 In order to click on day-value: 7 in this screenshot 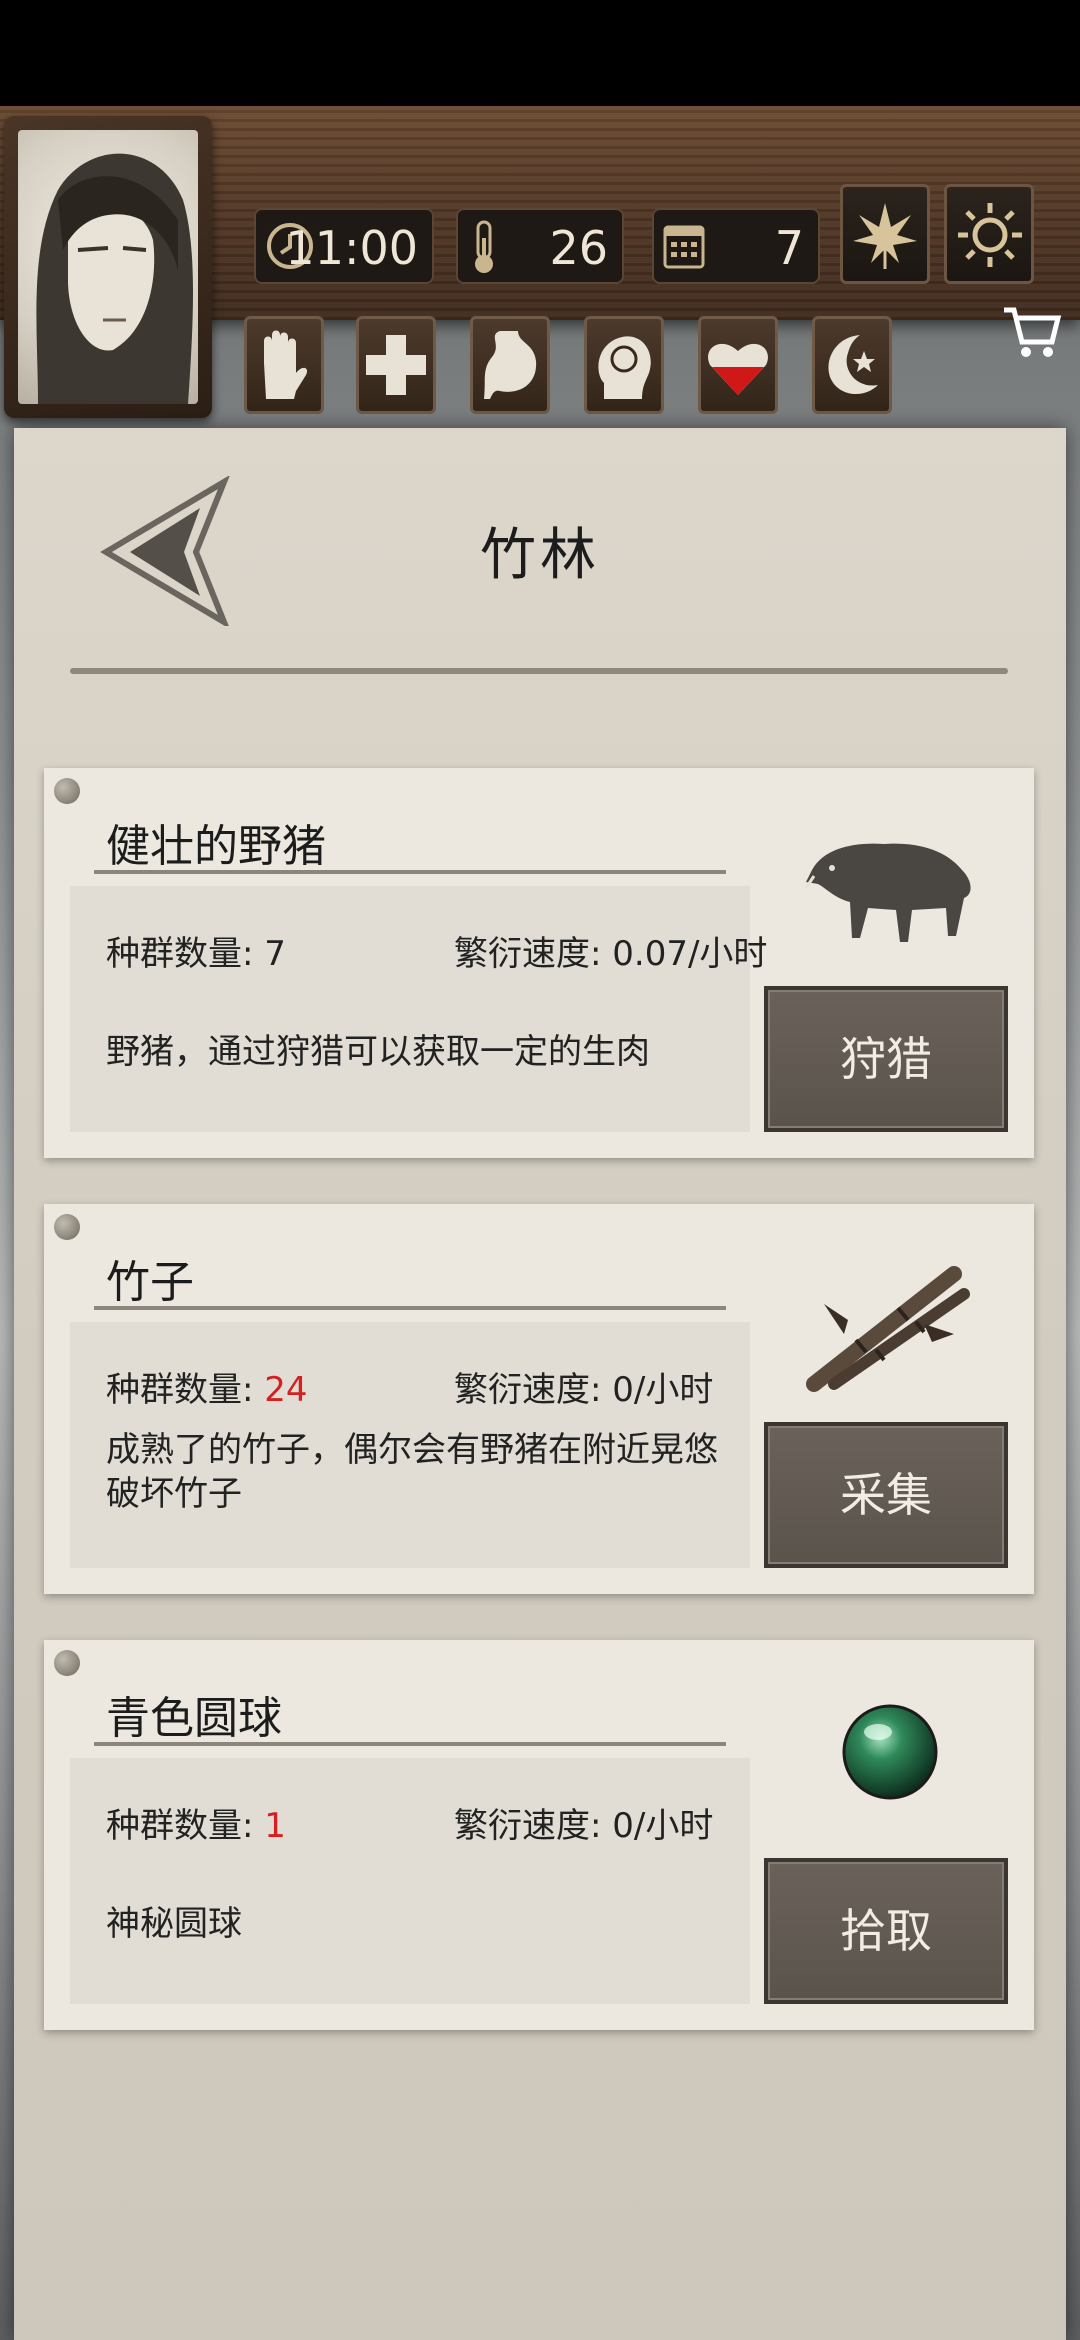, I will do `click(789, 248)`.